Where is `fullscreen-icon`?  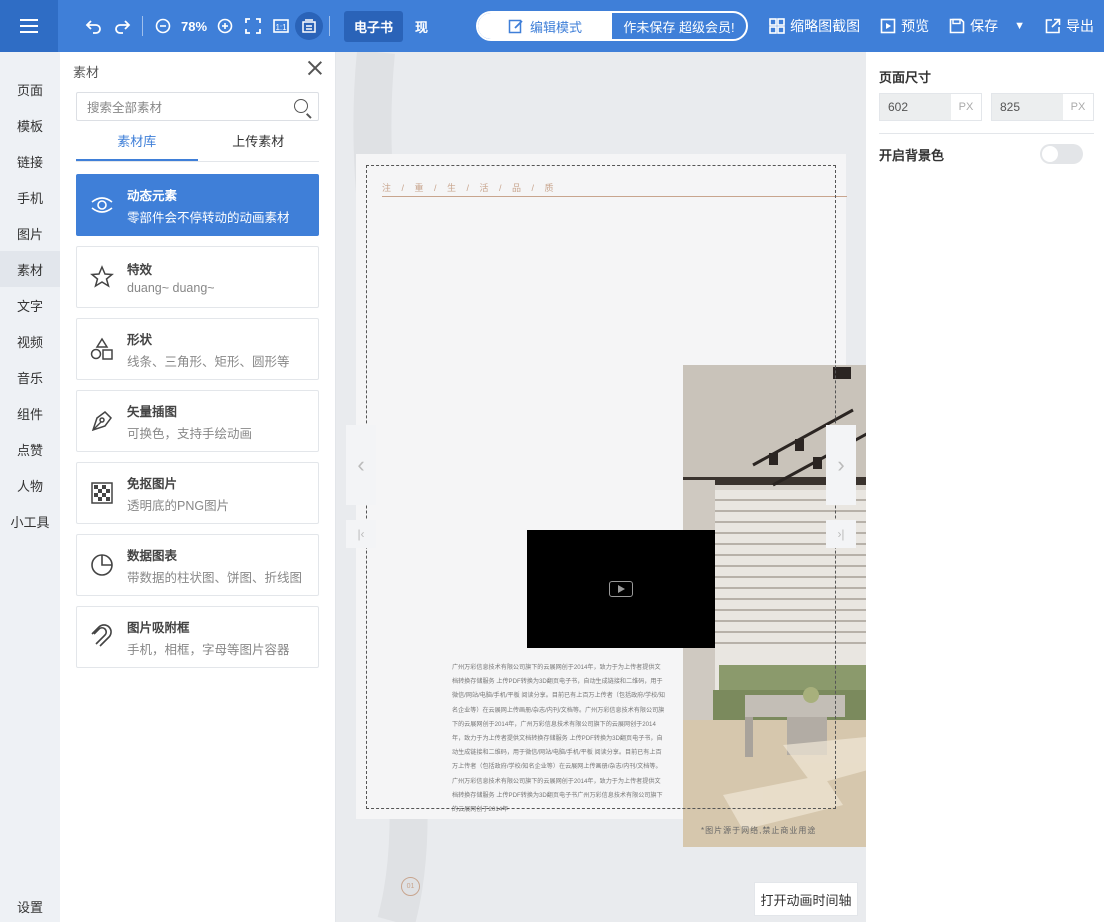 fullscreen-icon is located at coordinates (253, 26).